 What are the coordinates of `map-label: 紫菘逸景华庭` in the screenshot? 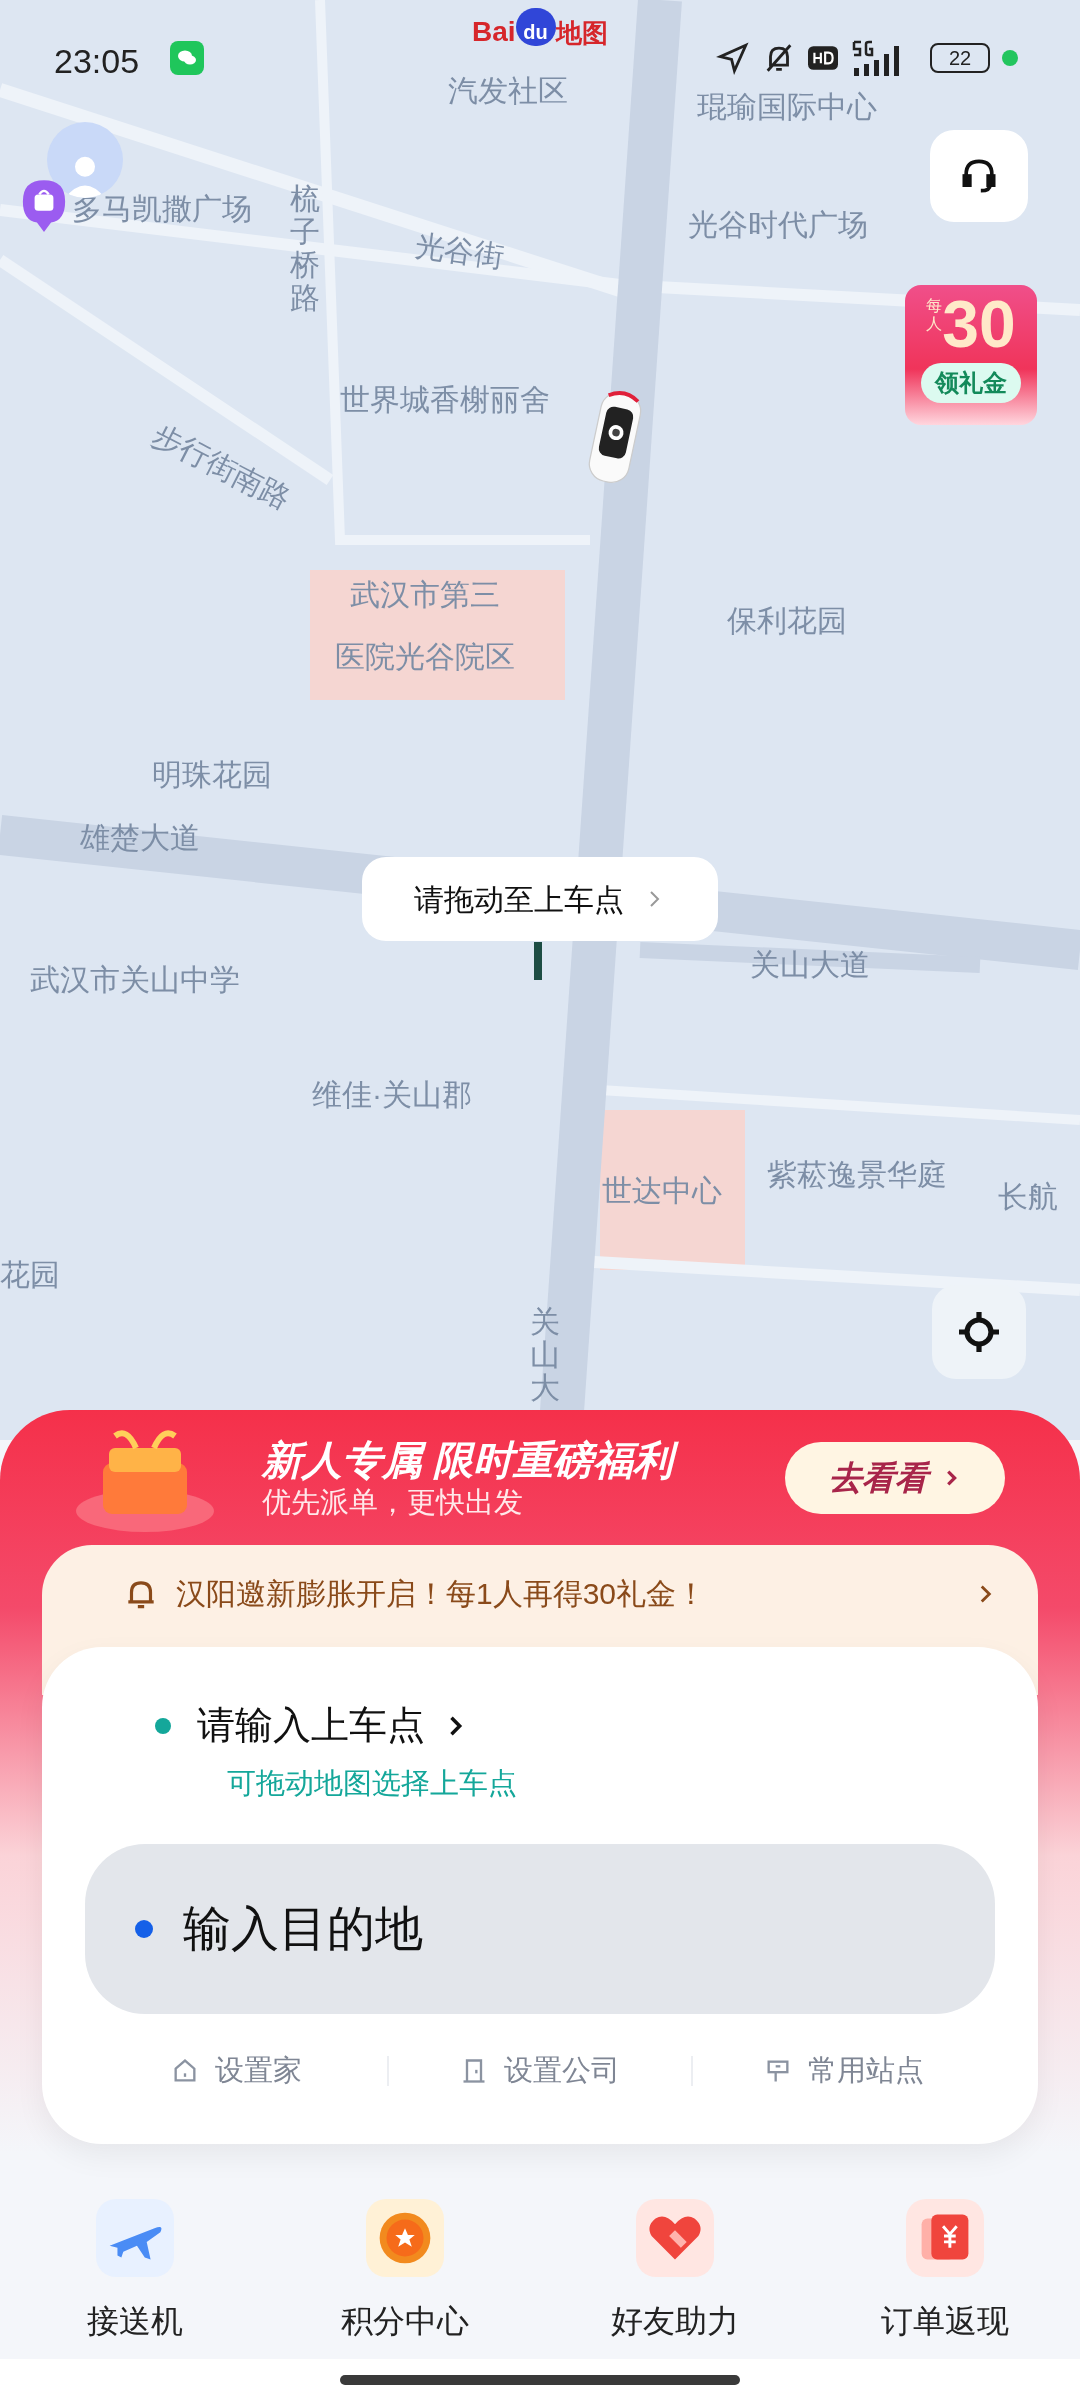 It's located at (857, 1175).